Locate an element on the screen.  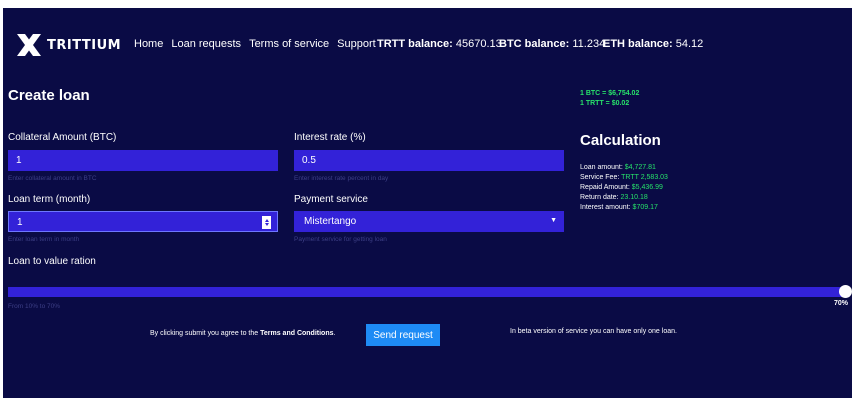
stepper-down-icon is located at coordinates (266, 224).